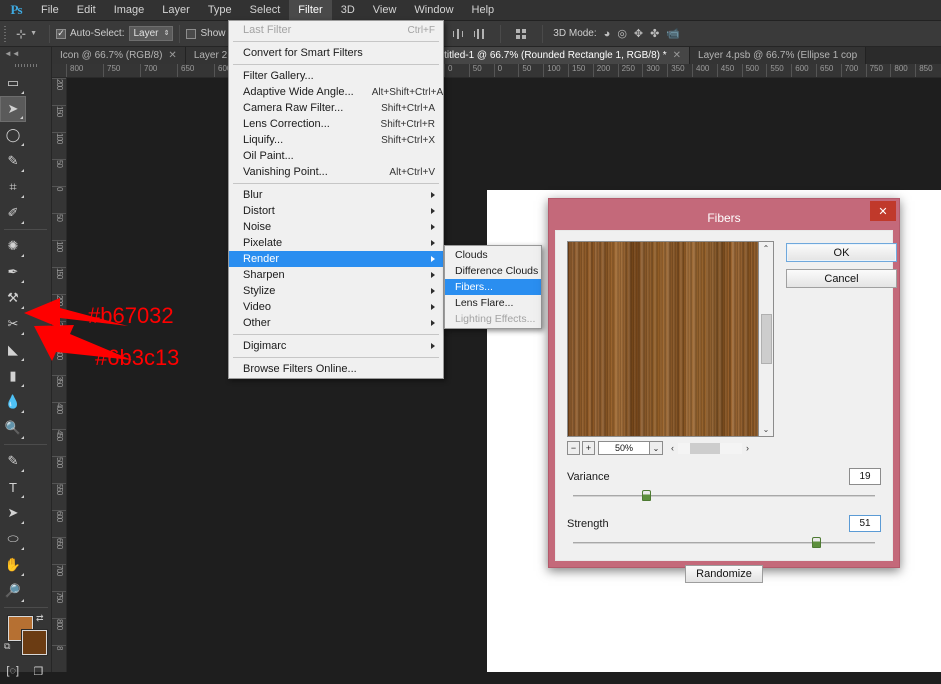 Image resolution: width=941 pixels, height=684 pixels. I want to click on filter-menu-item: Pixelate, so click(336, 243).